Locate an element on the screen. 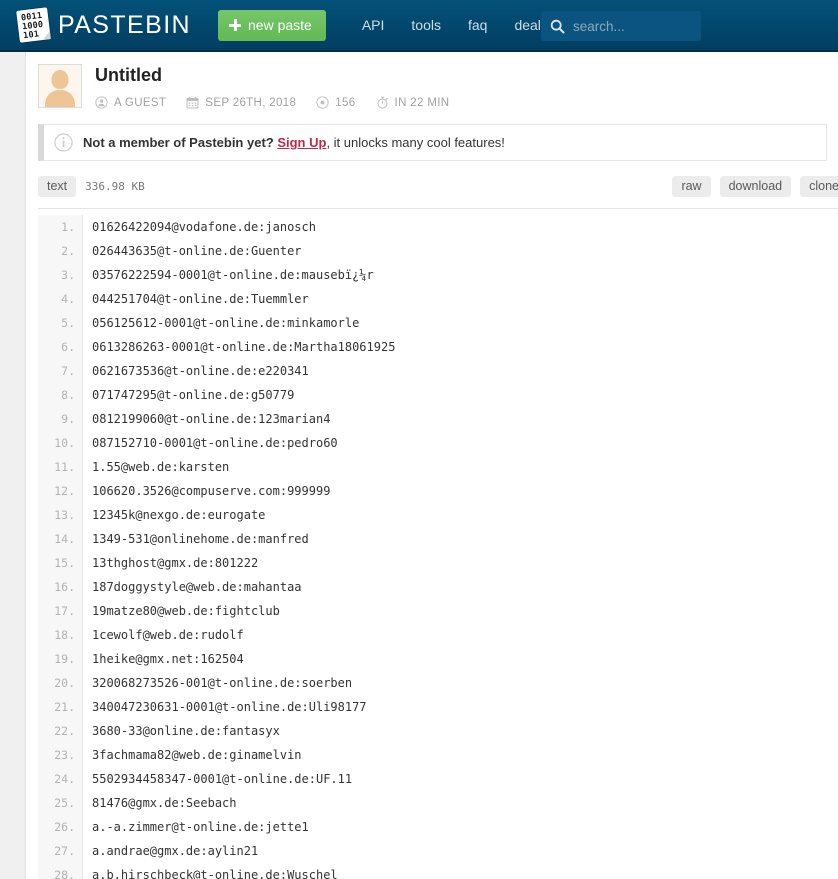 The height and width of the screenshot is (879, 838). code-line: 026443635@t-online.de:Guenter is located at coordinates (197, 251).